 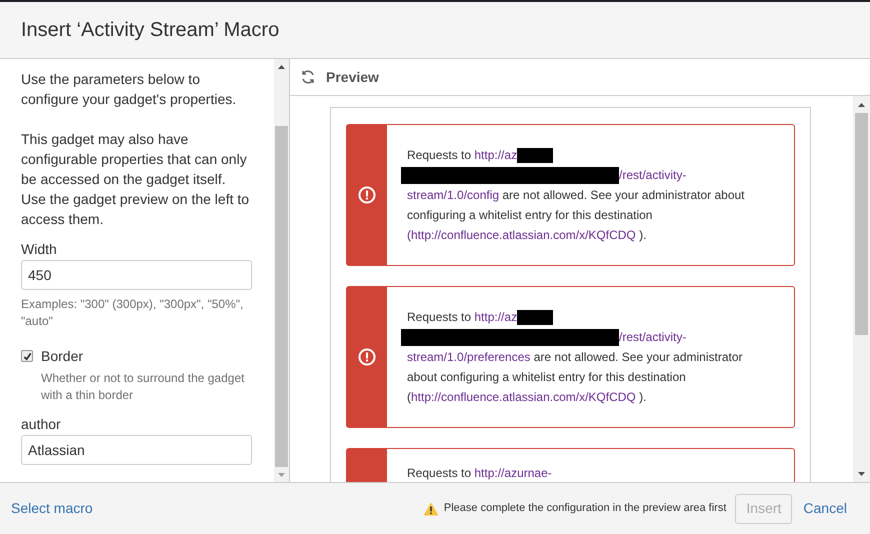 I want to click on checkbox-label: Border, so click(x=62, y=356).